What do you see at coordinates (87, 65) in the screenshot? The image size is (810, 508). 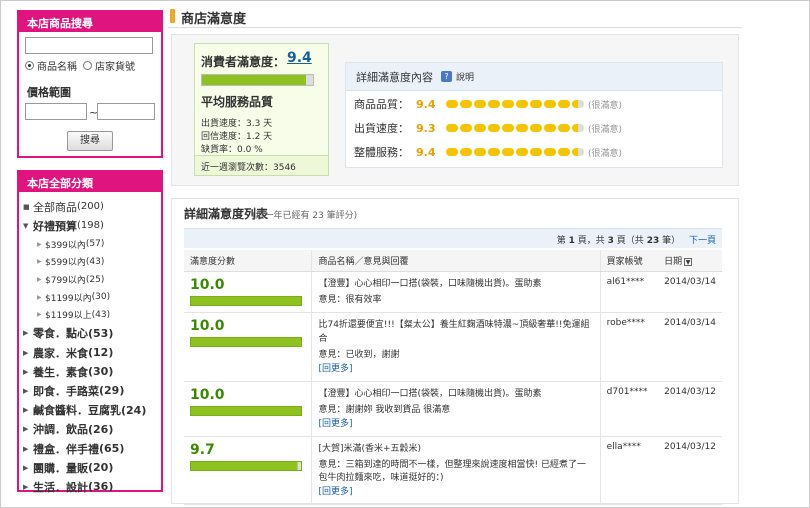 I see `radio-unchecked-icon` at bounding box center [87, 65].